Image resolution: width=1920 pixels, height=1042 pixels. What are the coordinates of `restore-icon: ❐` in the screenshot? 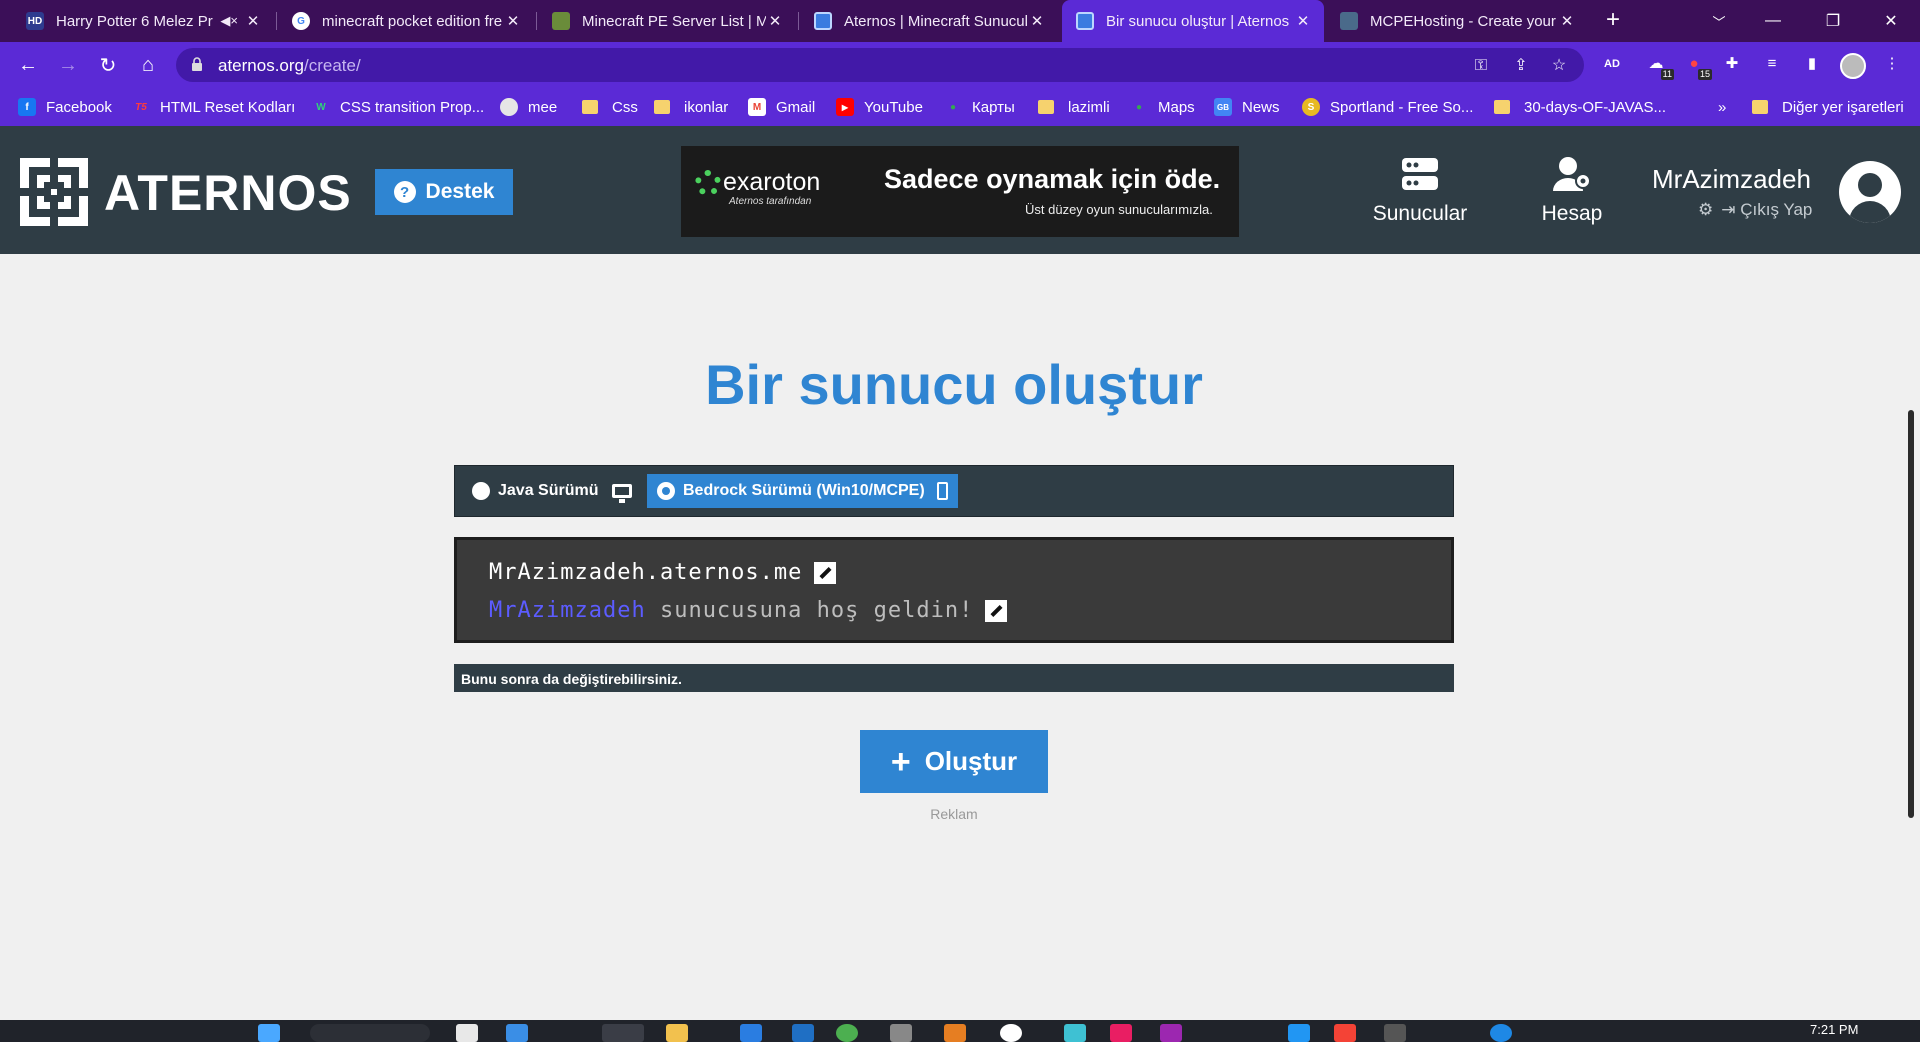 It's located at (1833, 21).